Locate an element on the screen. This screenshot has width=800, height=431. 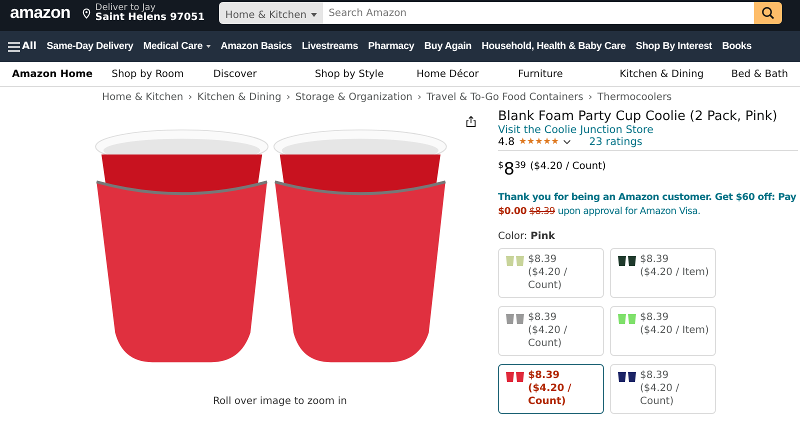
store-nav-link: Shop by Room is located at coordinates (163, 74).